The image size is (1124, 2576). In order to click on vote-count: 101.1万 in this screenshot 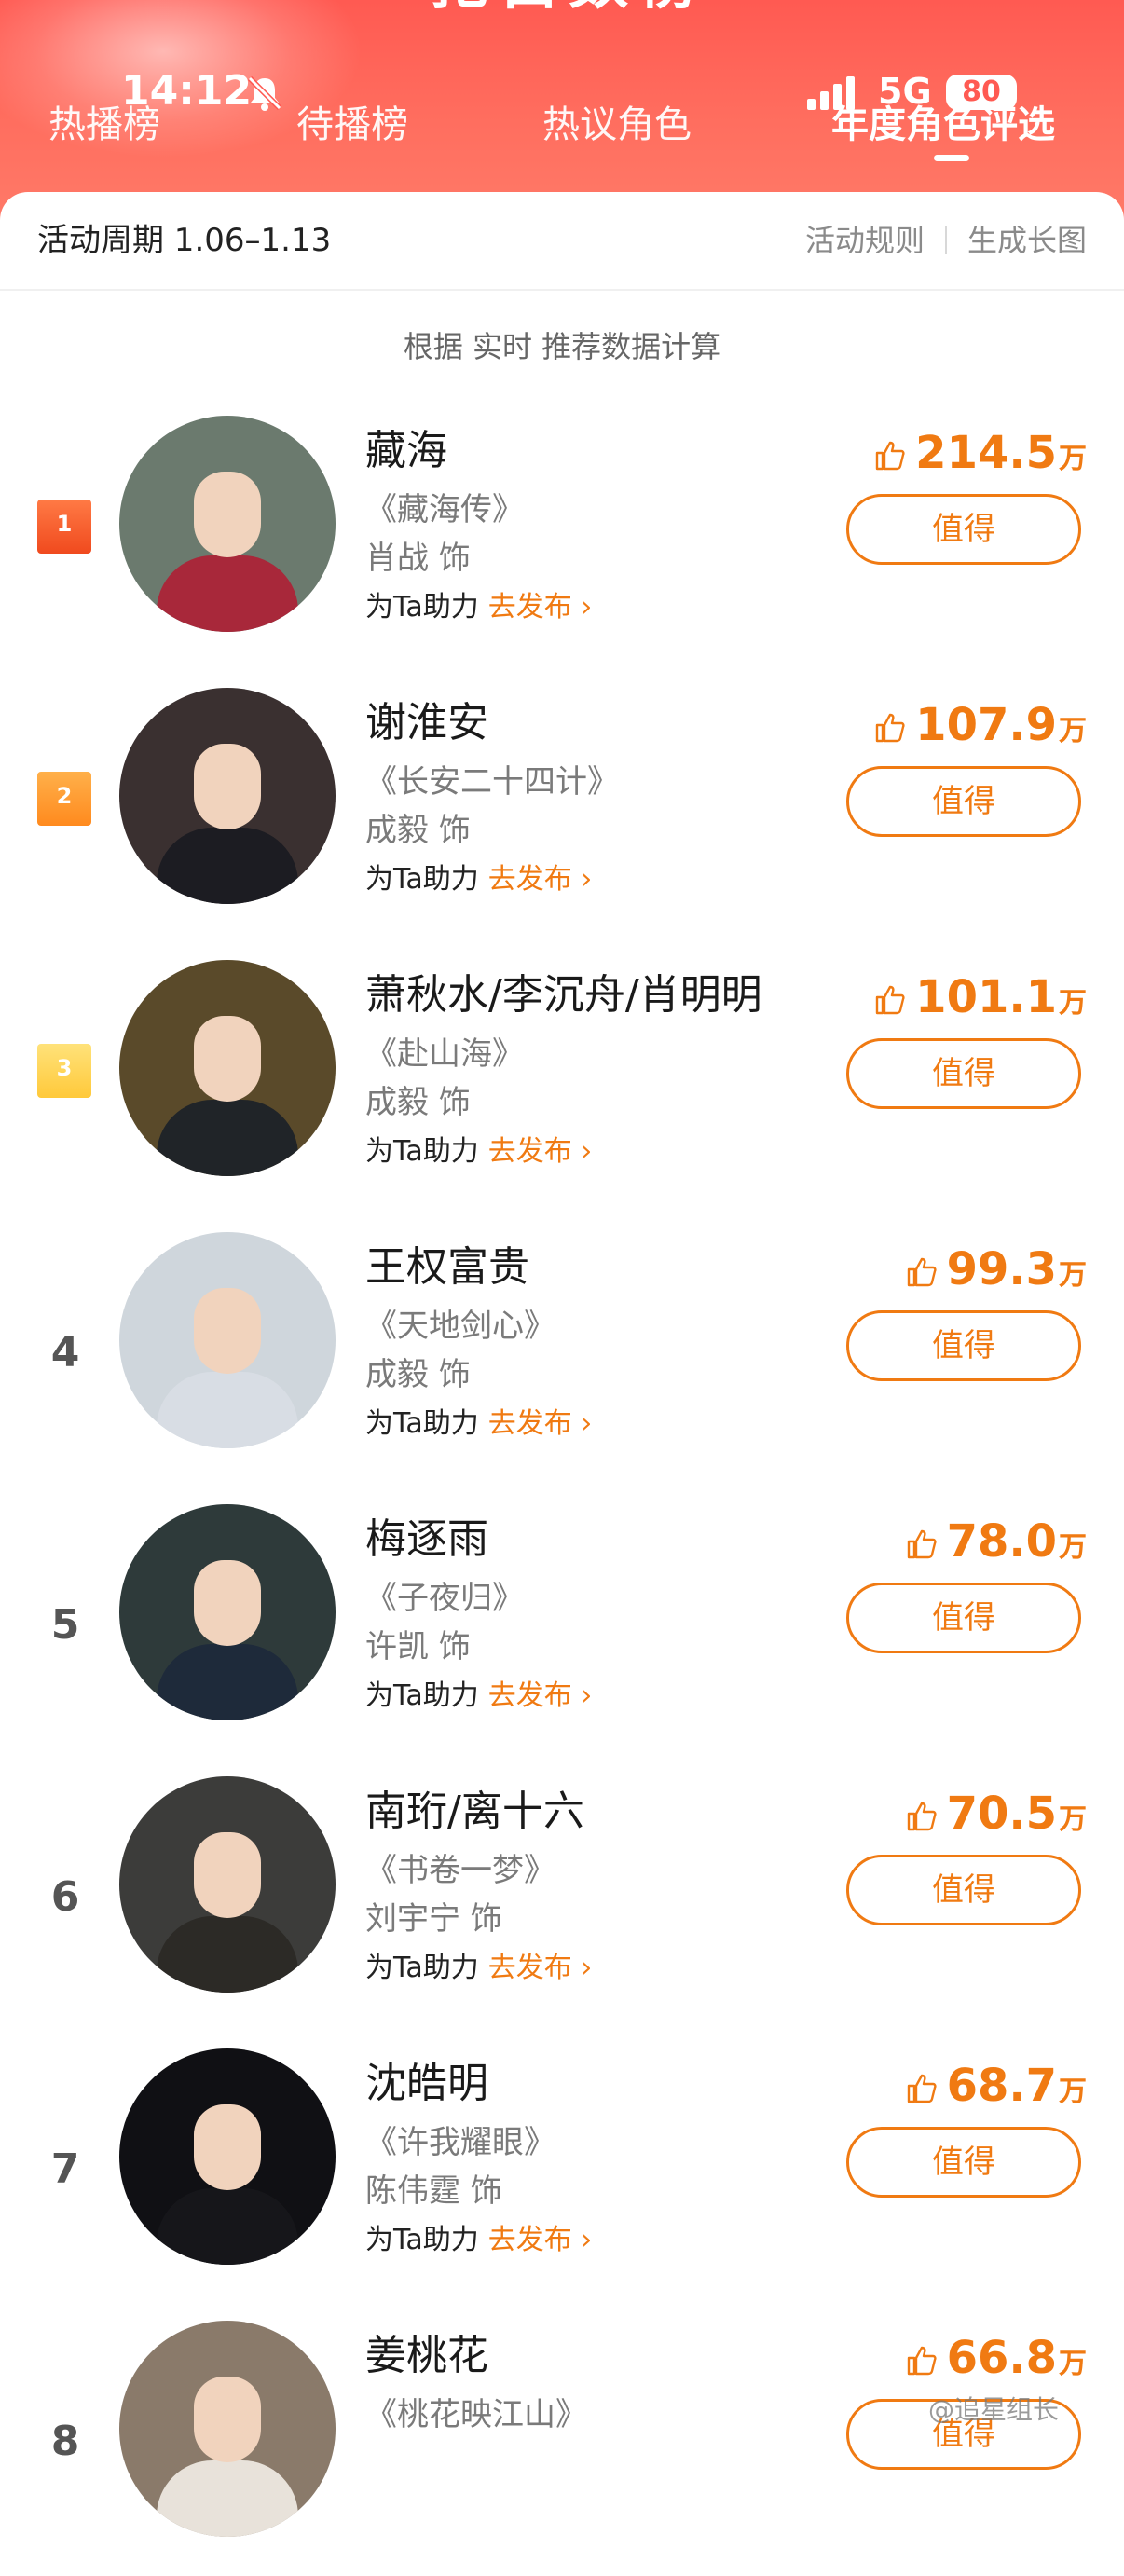, I will do `click(980, 997)`.